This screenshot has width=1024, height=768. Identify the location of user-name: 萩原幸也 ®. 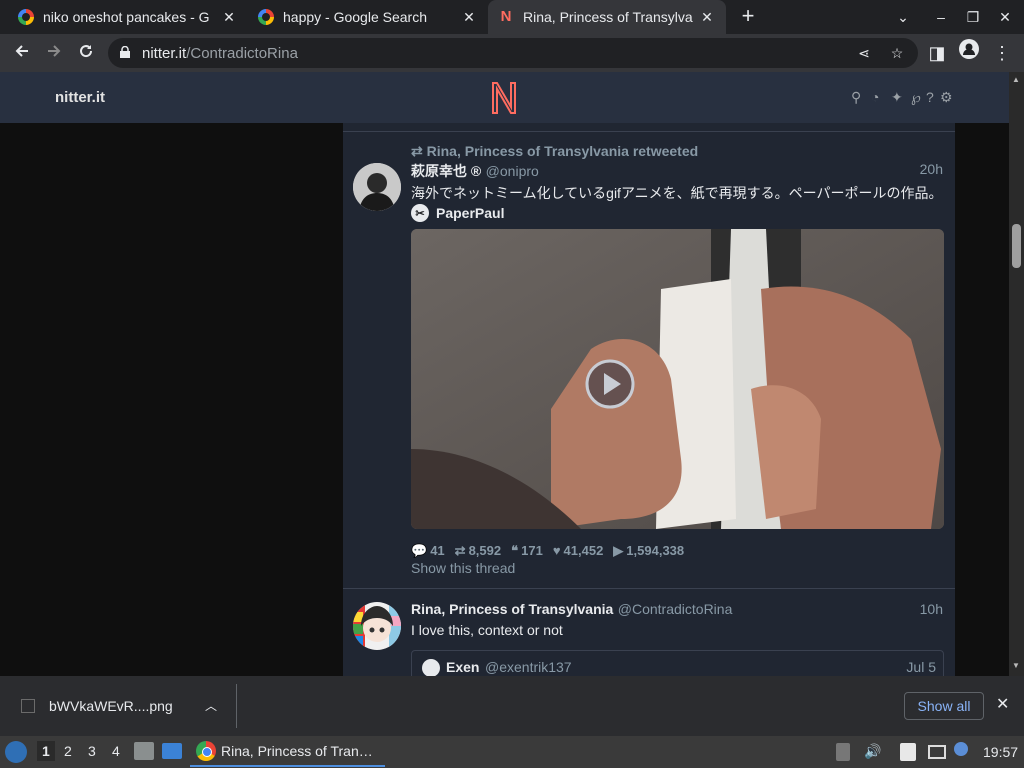
(446, 171).